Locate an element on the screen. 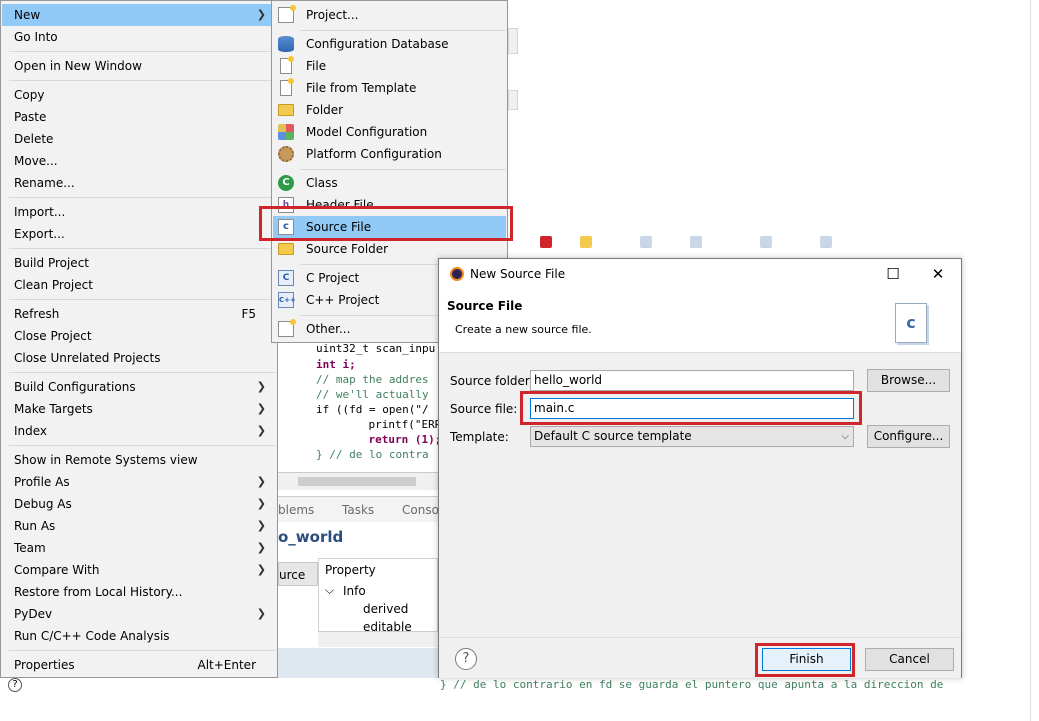 Image resolution: width=1039 pixels, height=721 pixels. template-select: Default C source template ⌵ is located at coordinates (692, 436).